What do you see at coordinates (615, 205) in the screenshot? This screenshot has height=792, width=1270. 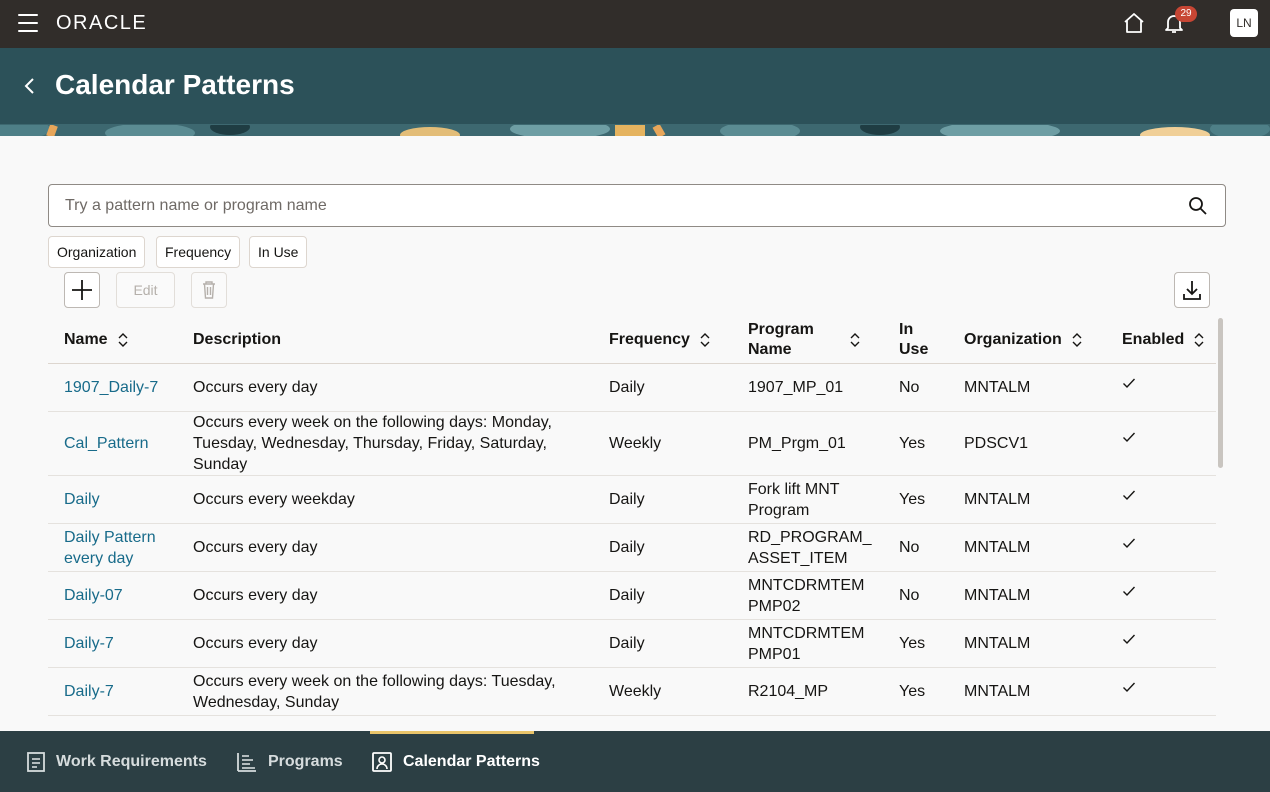 I see `search-input` at bounding box center [615, 205].